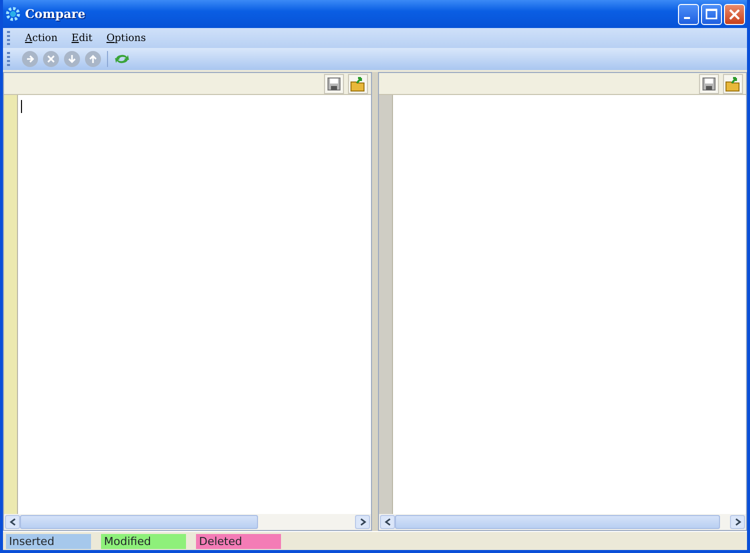 Image resolution: width=750 pixels, height=553 pixels. I want to click on text-cursor, so click(21, 106).